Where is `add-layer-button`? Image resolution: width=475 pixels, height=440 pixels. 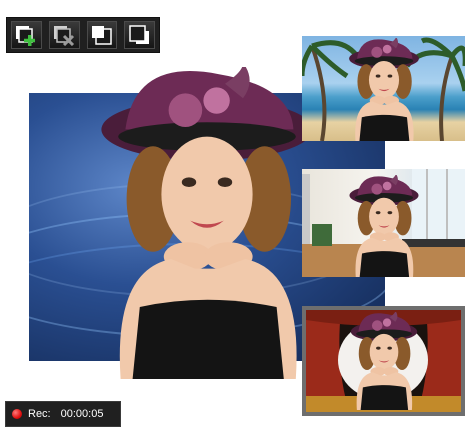 add-layer-button is located at coordinates (26, 35).